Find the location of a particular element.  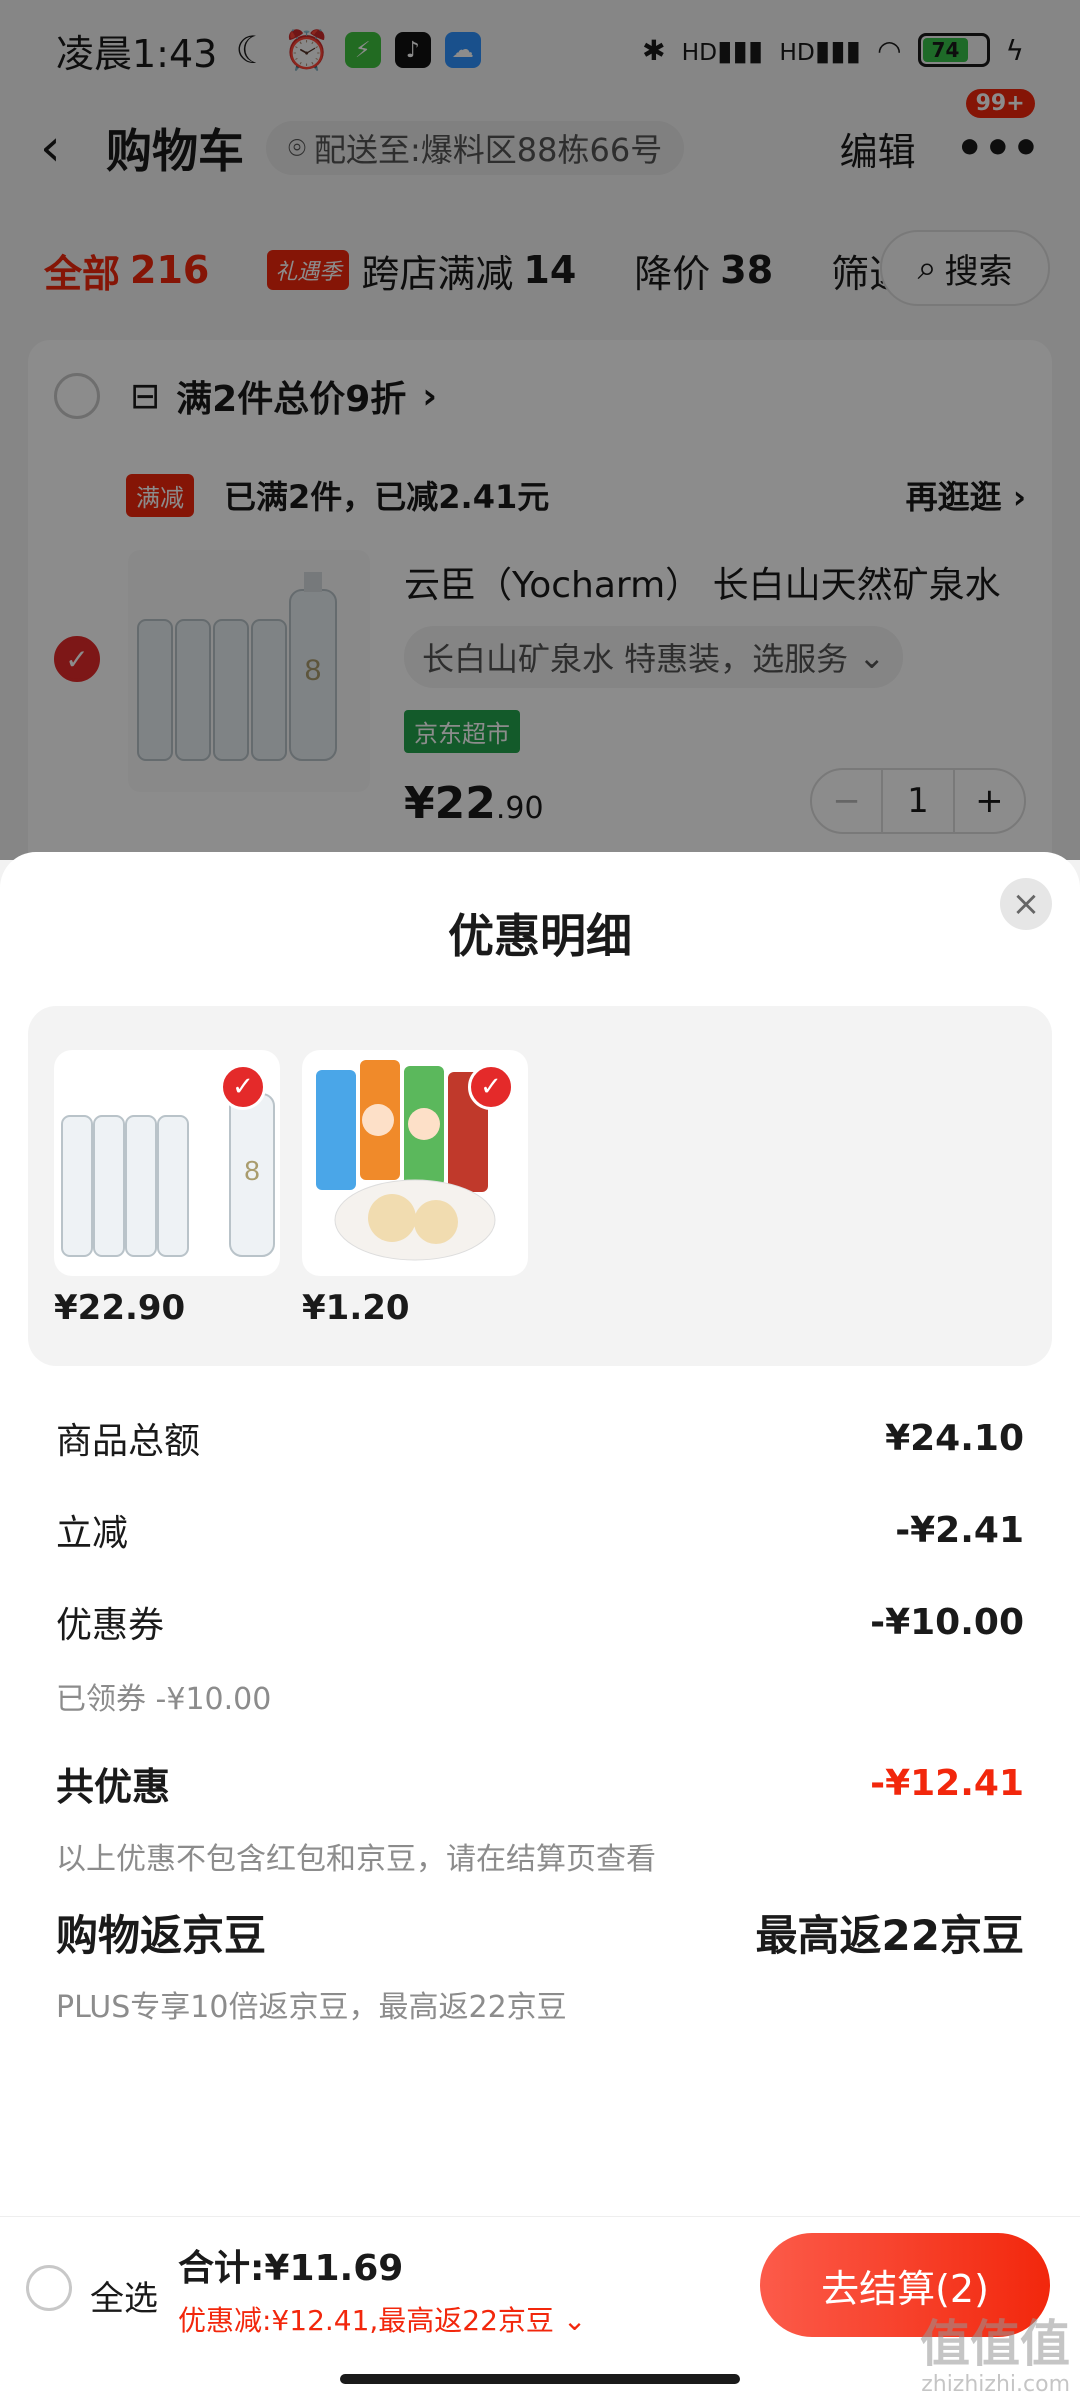

selected-goods-panel: 8 ✓ ¥22.90 ✓ ¥1.20 is located at coordinates (540, 1186).